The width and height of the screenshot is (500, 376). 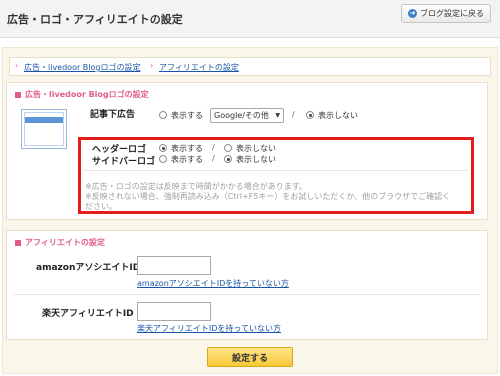 What do you see at coordinates (88, 268) in the screenshot?
I see `amazon-id-label: amazonアソシエイトID` at bounding box center [88, 268].